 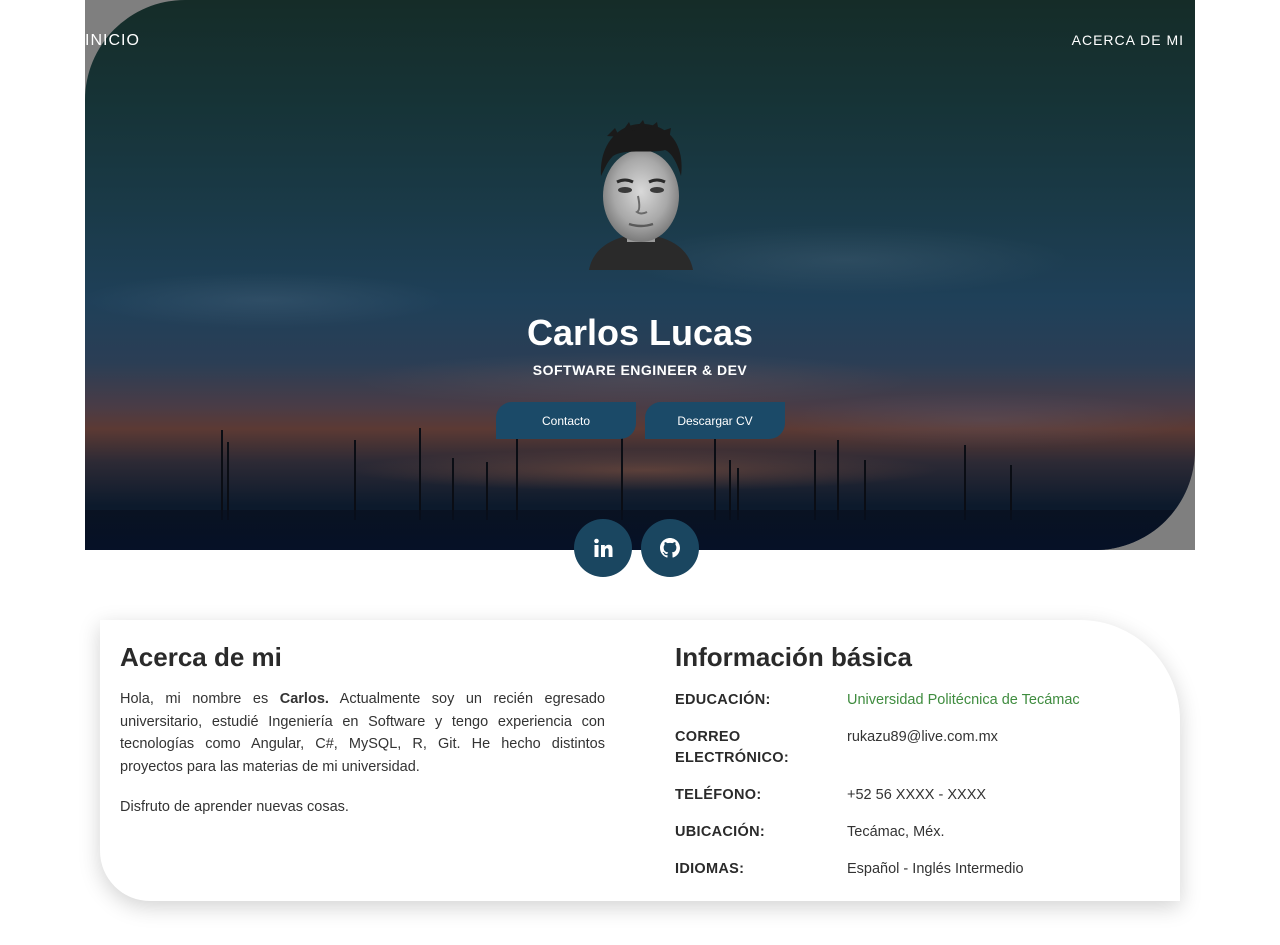 I want to click on education-value: Universidad Politécnica de Tecámac, so click(x=963, y=700).